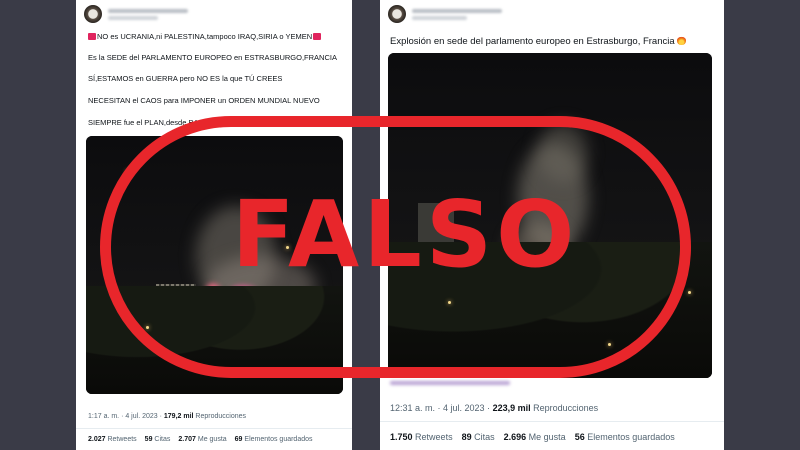 The width and height of the screenshot is (800, 450). Describe the element at coordinates (112, 439) in the screenshot. I see `retweets-stat: 2.027 Retweets` at that location.